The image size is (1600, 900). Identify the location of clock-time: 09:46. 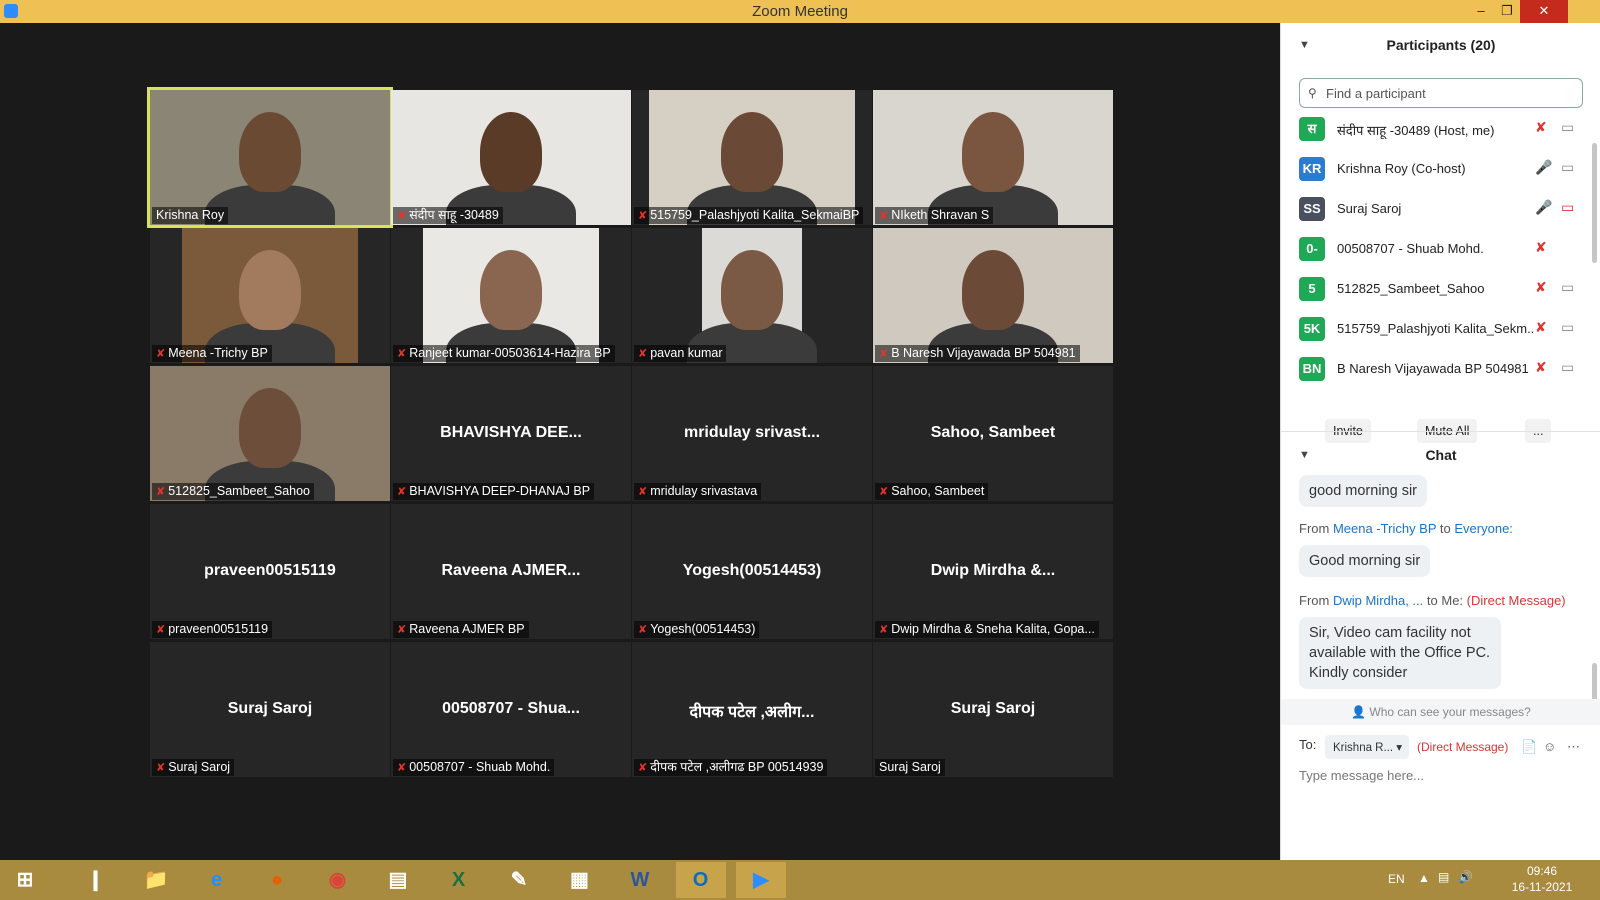
(1542, 871).